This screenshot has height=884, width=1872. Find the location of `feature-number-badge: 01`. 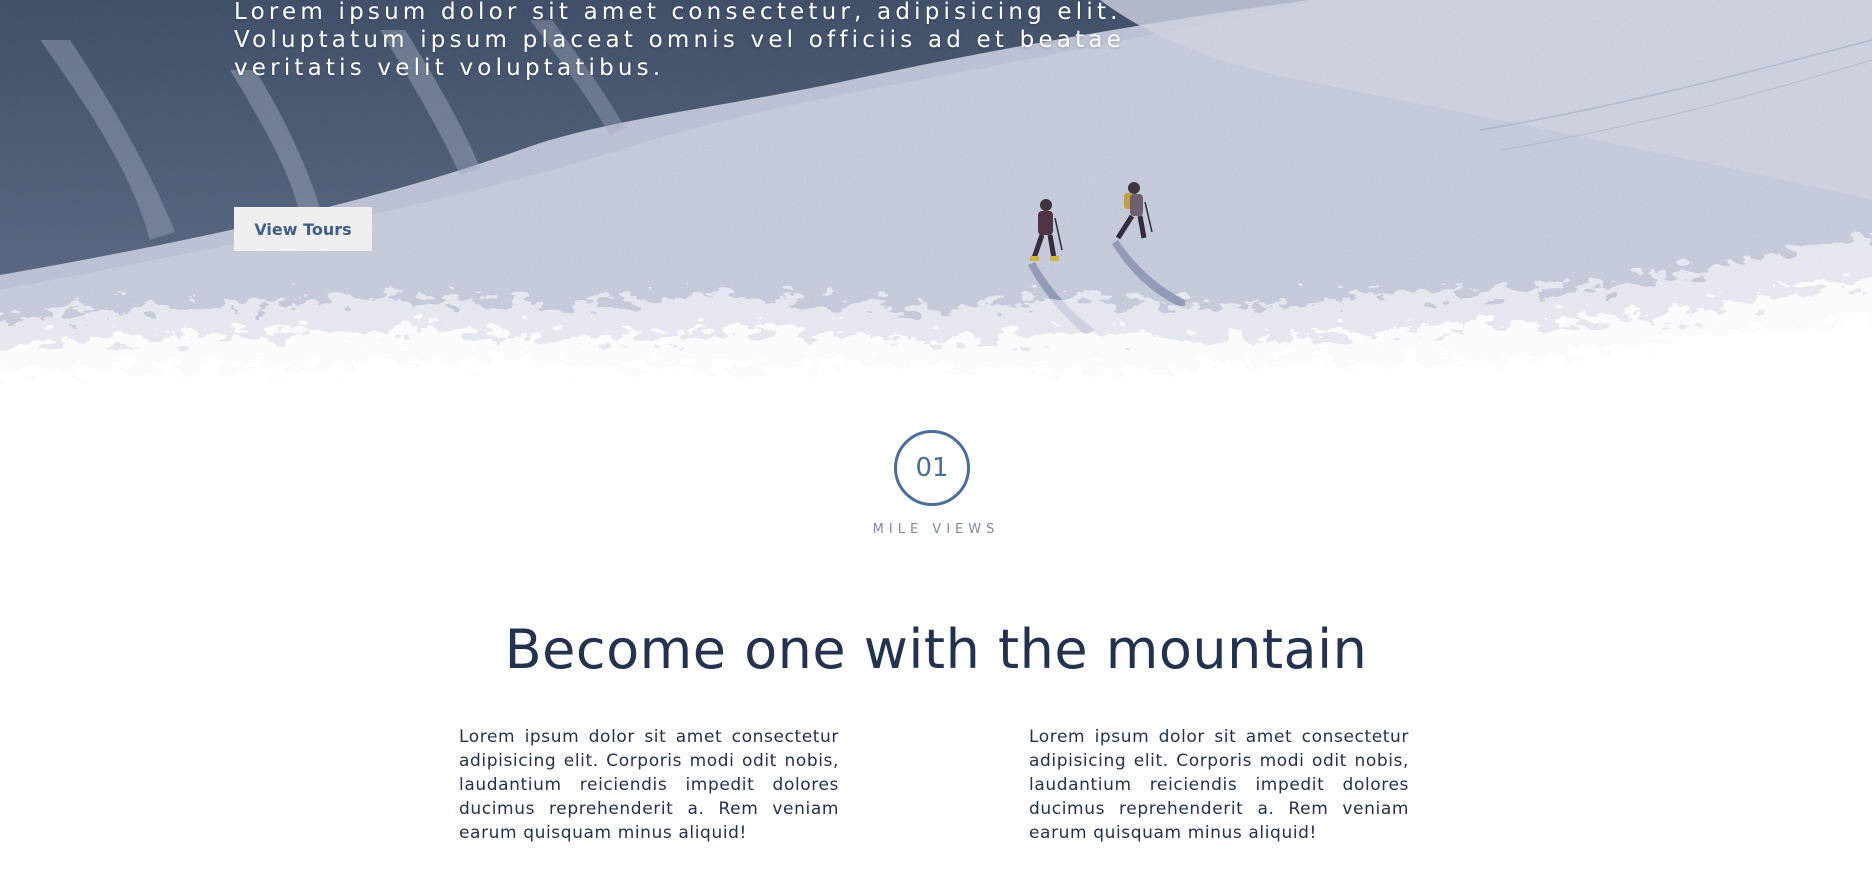

feature-number-badge: 01 is located at coordinates (932, 468).